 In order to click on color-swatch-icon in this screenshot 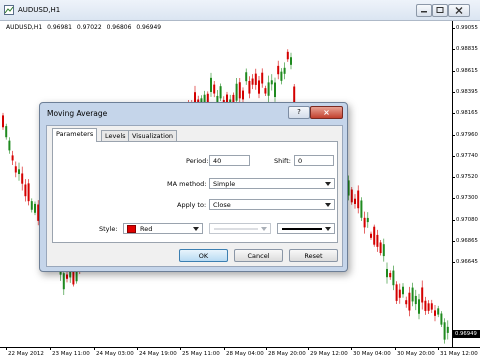, I will do `click(131, 229)`.